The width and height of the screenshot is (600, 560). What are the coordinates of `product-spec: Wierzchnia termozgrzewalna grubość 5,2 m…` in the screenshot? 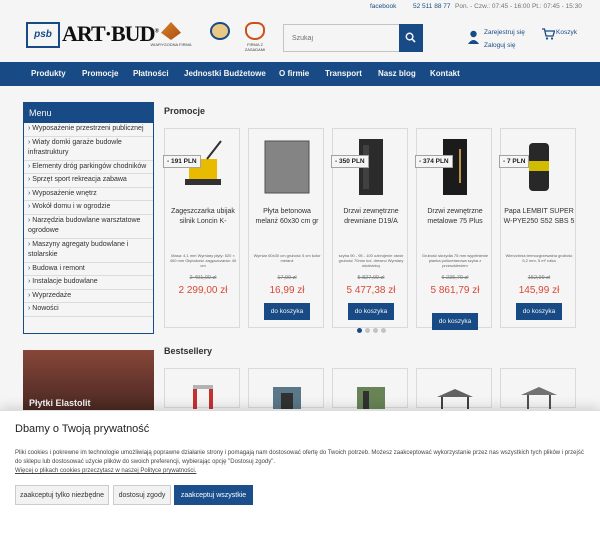 It's located at (539, 258).